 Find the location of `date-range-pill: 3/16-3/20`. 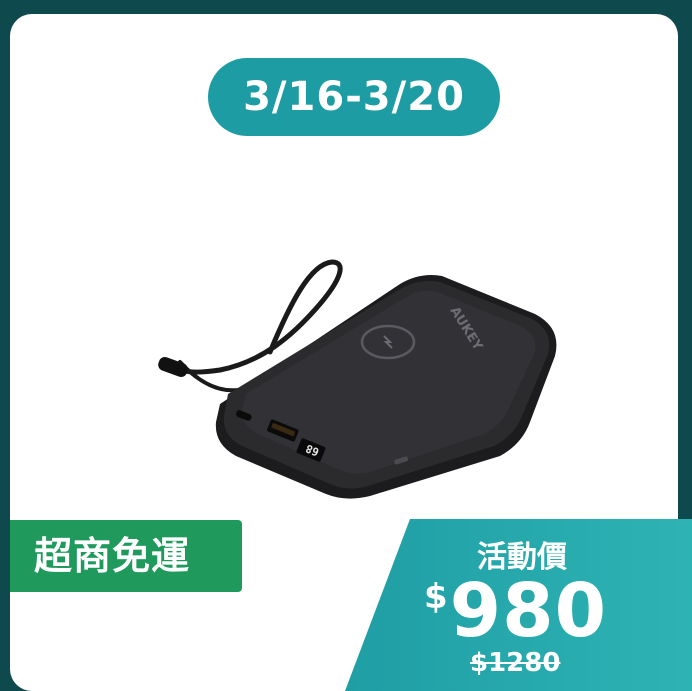

date-range-pill: 3/16-3/20 is located at coordinates (354, 97).